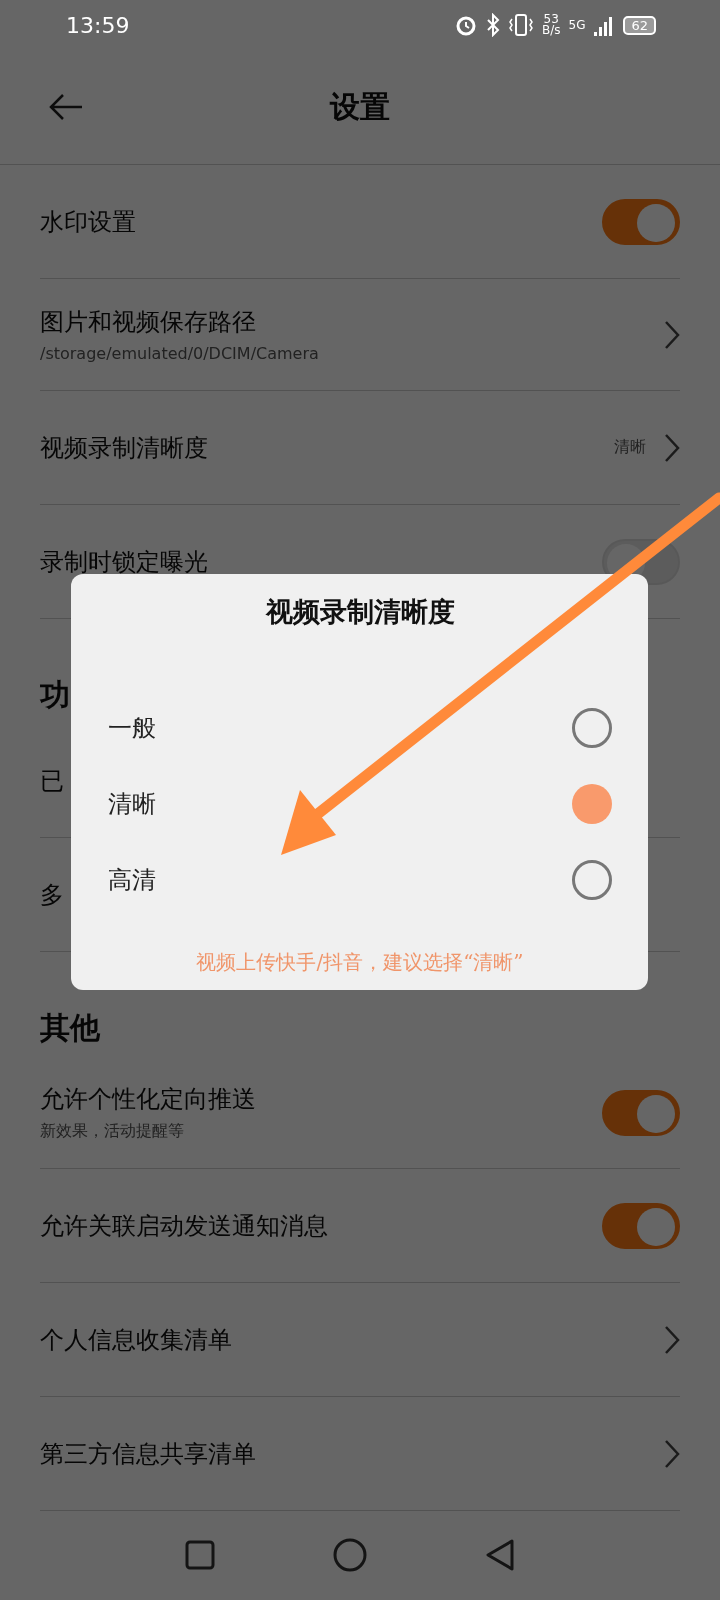 The image size is (720, 1600). Describe the element at coordinates (500, 1555) in the screenshot. I see `back-icon` at that location.